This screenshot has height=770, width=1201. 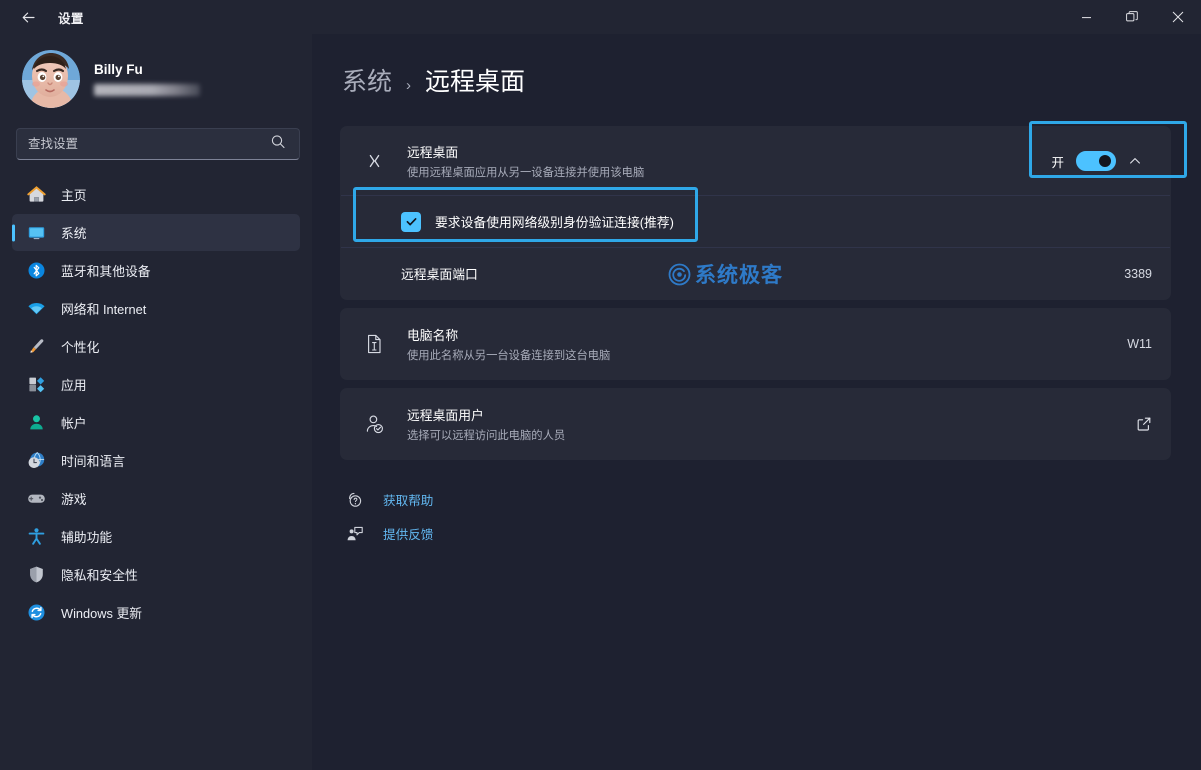 I want to click on remote-desktop-controls: 开, so click(x=1096, y=161).